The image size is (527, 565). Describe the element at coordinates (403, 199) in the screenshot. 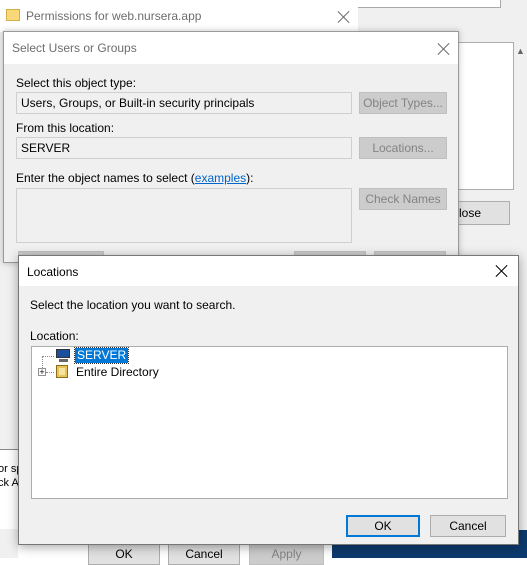

I see `check-names-button: Check Names` at that location.